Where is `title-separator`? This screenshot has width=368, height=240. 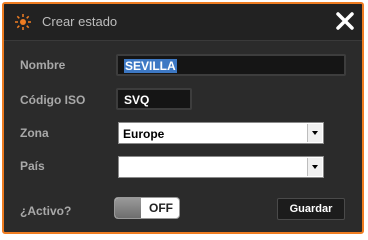
title-separator is located at coordinates (183, 40).